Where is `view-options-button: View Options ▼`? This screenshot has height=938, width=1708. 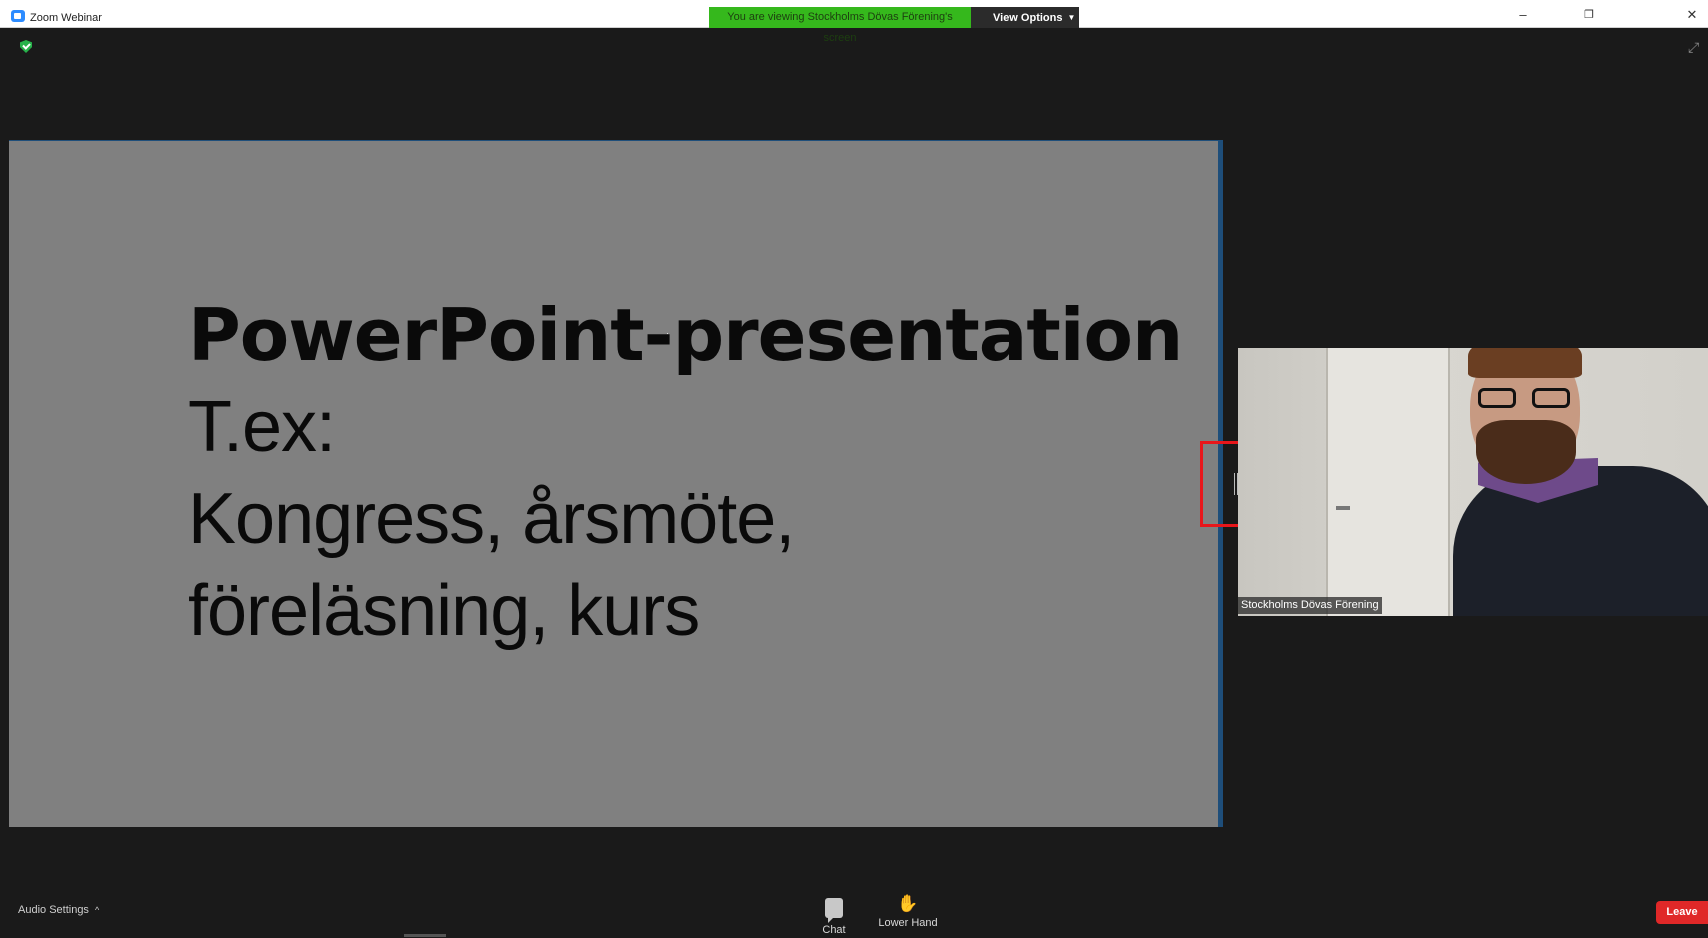 view-options-button: View Options ▼ is located at coordinates (1025, 17).